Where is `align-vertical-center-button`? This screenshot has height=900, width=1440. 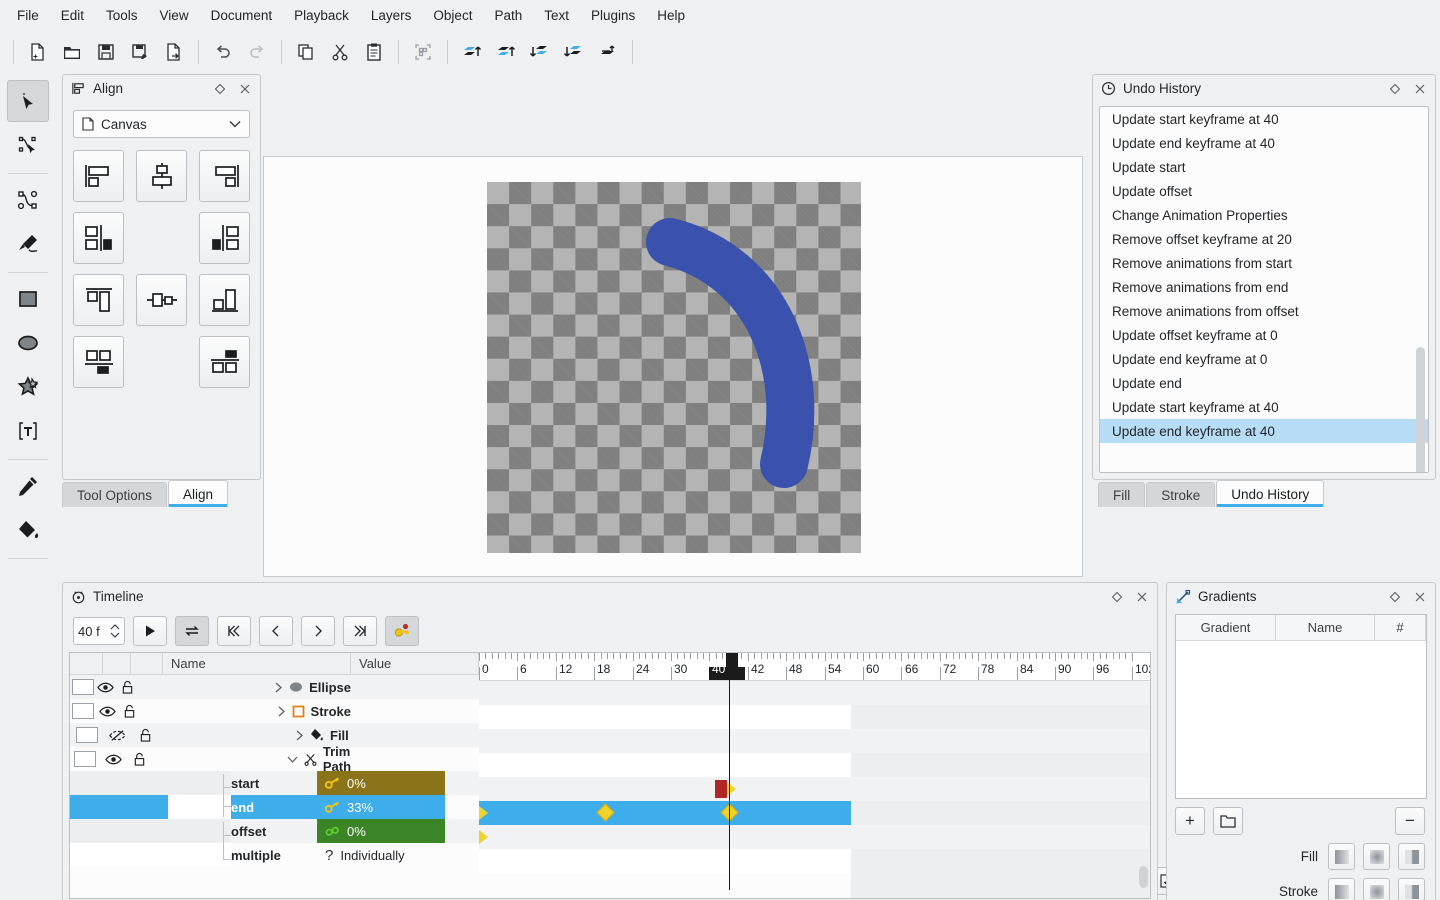 align-vertical-center-button is located at coordinates (161, 300).